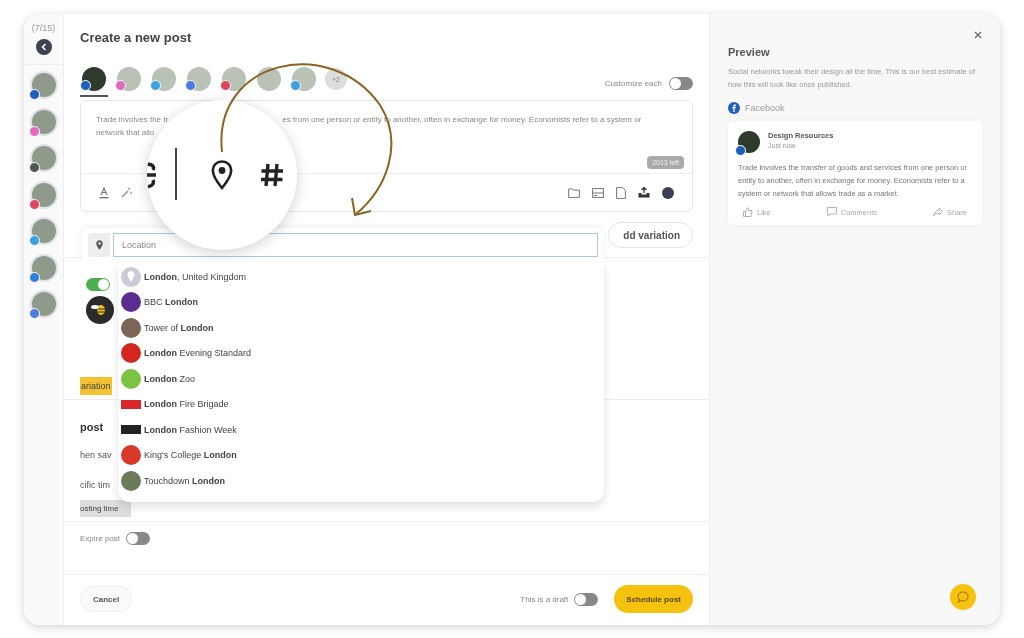 Image resolution: width=1024 pixels, height=638 pixels. Describe the element at coordinates (748, 212) in the screenshot. I see `thumbs-up-icon` at that location.